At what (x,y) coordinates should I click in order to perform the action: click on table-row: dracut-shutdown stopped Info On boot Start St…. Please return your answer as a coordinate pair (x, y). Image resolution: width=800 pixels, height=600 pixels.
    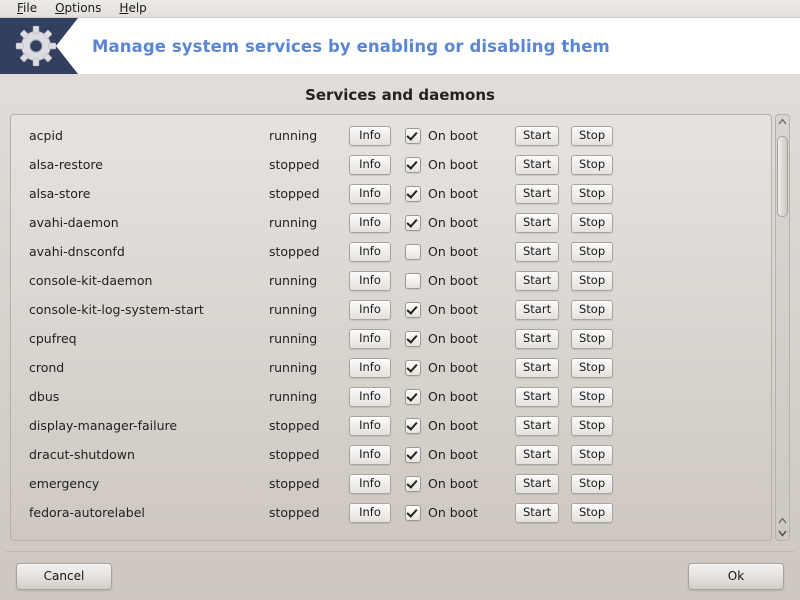
    Looking at the image, I should click on (391, 454).